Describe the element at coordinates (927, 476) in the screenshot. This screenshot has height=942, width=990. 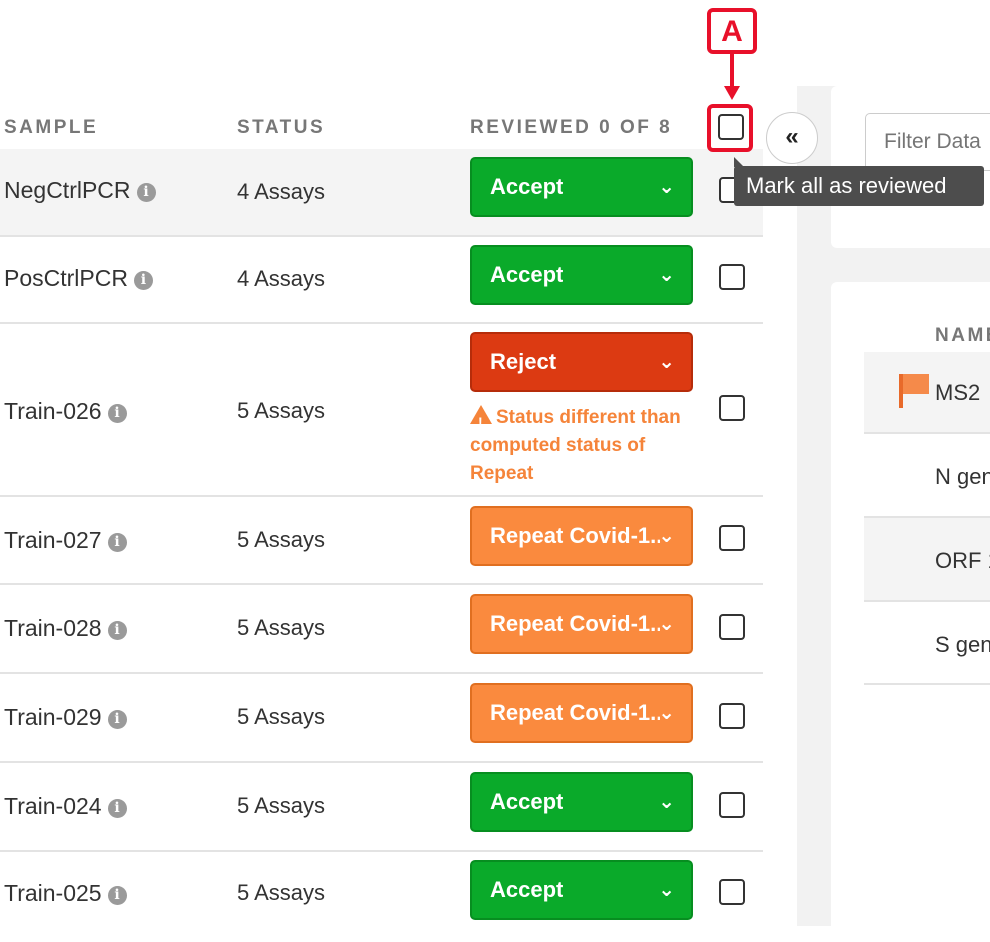
I see `assay-row: N gene` at that location.